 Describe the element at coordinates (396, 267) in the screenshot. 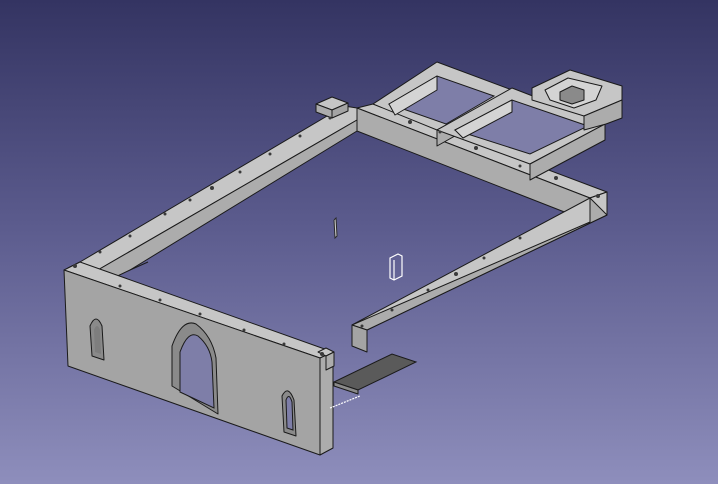

I see `selected-pillar` at that location.